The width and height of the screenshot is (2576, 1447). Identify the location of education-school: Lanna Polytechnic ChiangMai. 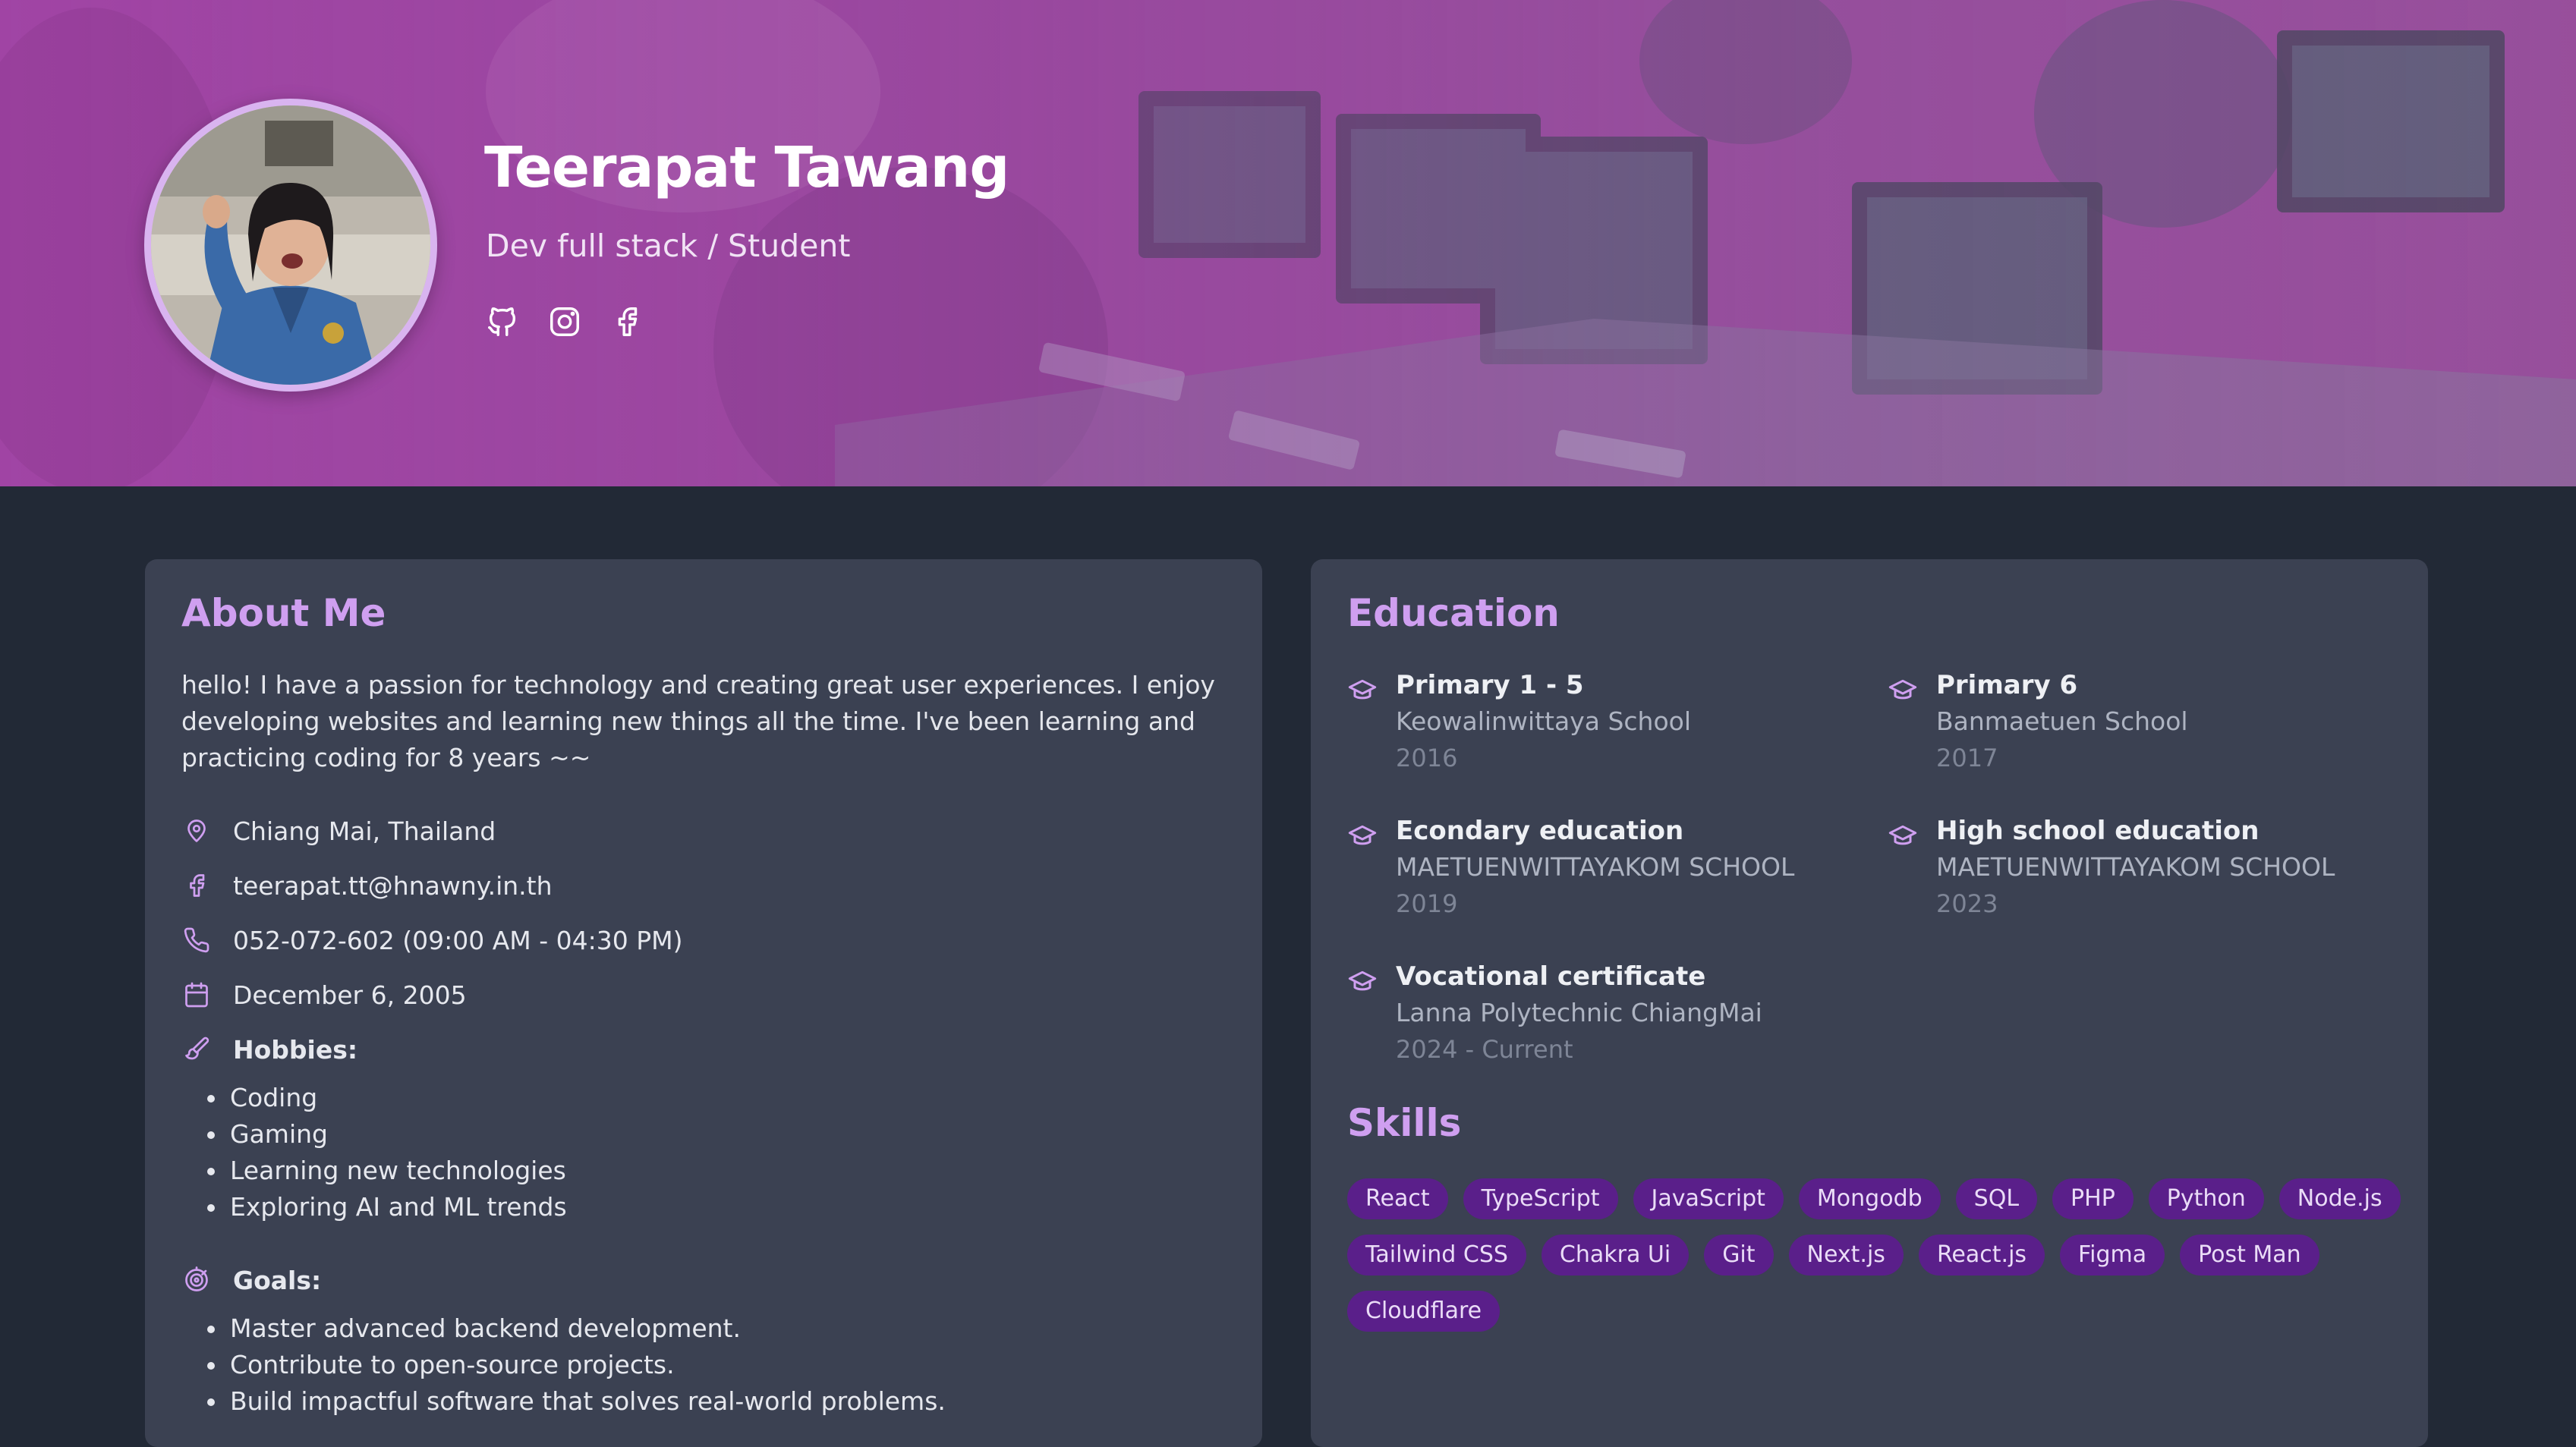
(1579, 1012).